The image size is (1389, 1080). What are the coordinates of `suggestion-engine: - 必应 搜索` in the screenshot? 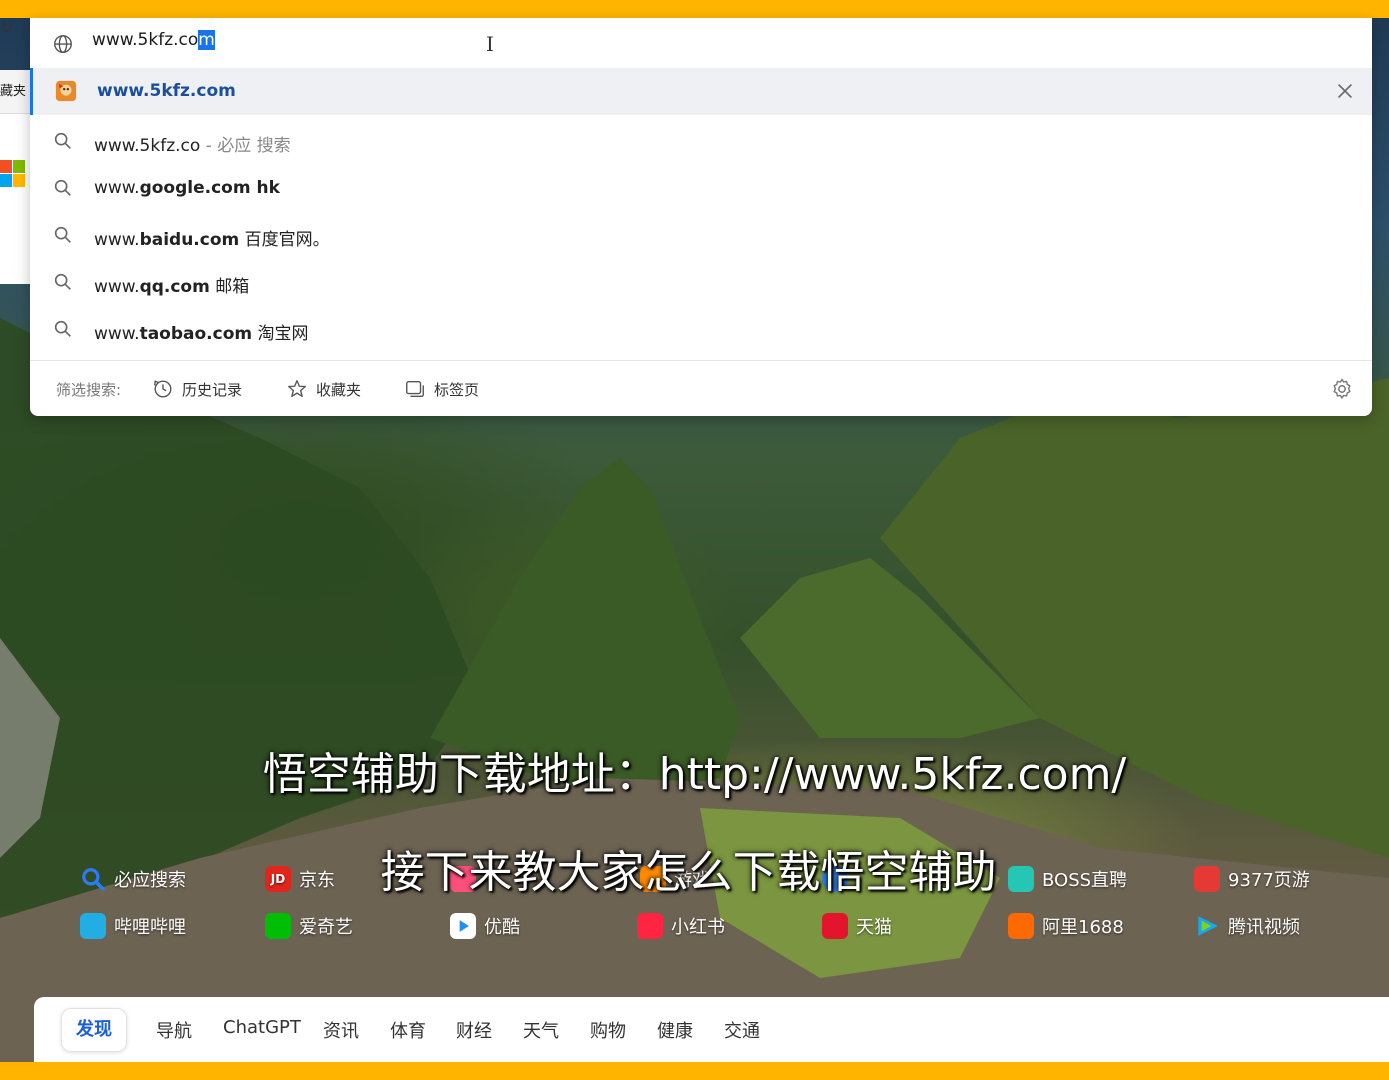 It's located at (245, 146).